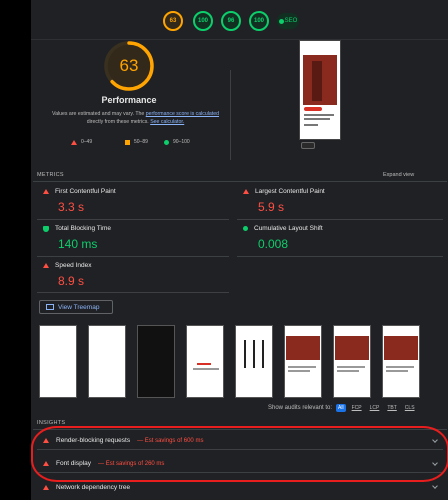 Image resolution: width=448 pixels, height=500 pixels. Describe the element at coordinates (51, 423) in the screenshot. I see `insights-header: INSIGHTS` at that location.